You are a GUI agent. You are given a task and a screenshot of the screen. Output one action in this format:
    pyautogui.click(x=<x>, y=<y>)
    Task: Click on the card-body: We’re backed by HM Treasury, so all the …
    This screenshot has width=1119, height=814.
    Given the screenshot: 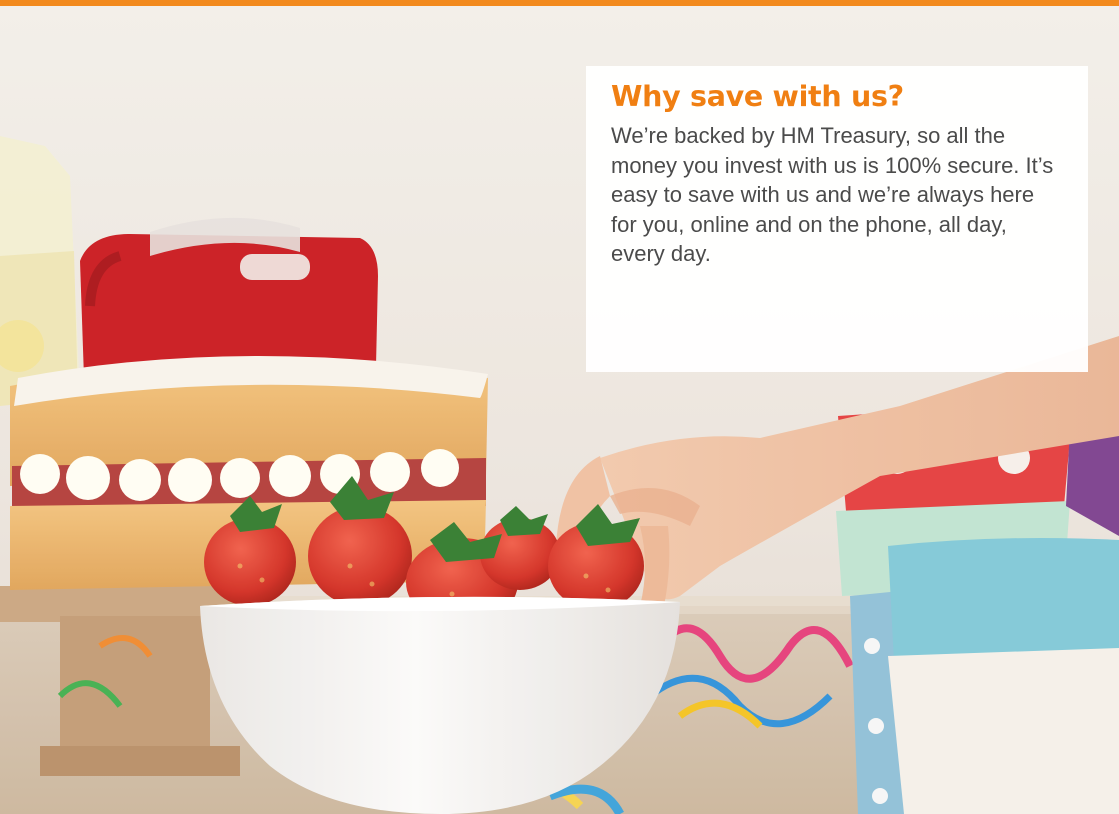 What is the action you would take?
    pyautogui.click(x=832, y=195)
    